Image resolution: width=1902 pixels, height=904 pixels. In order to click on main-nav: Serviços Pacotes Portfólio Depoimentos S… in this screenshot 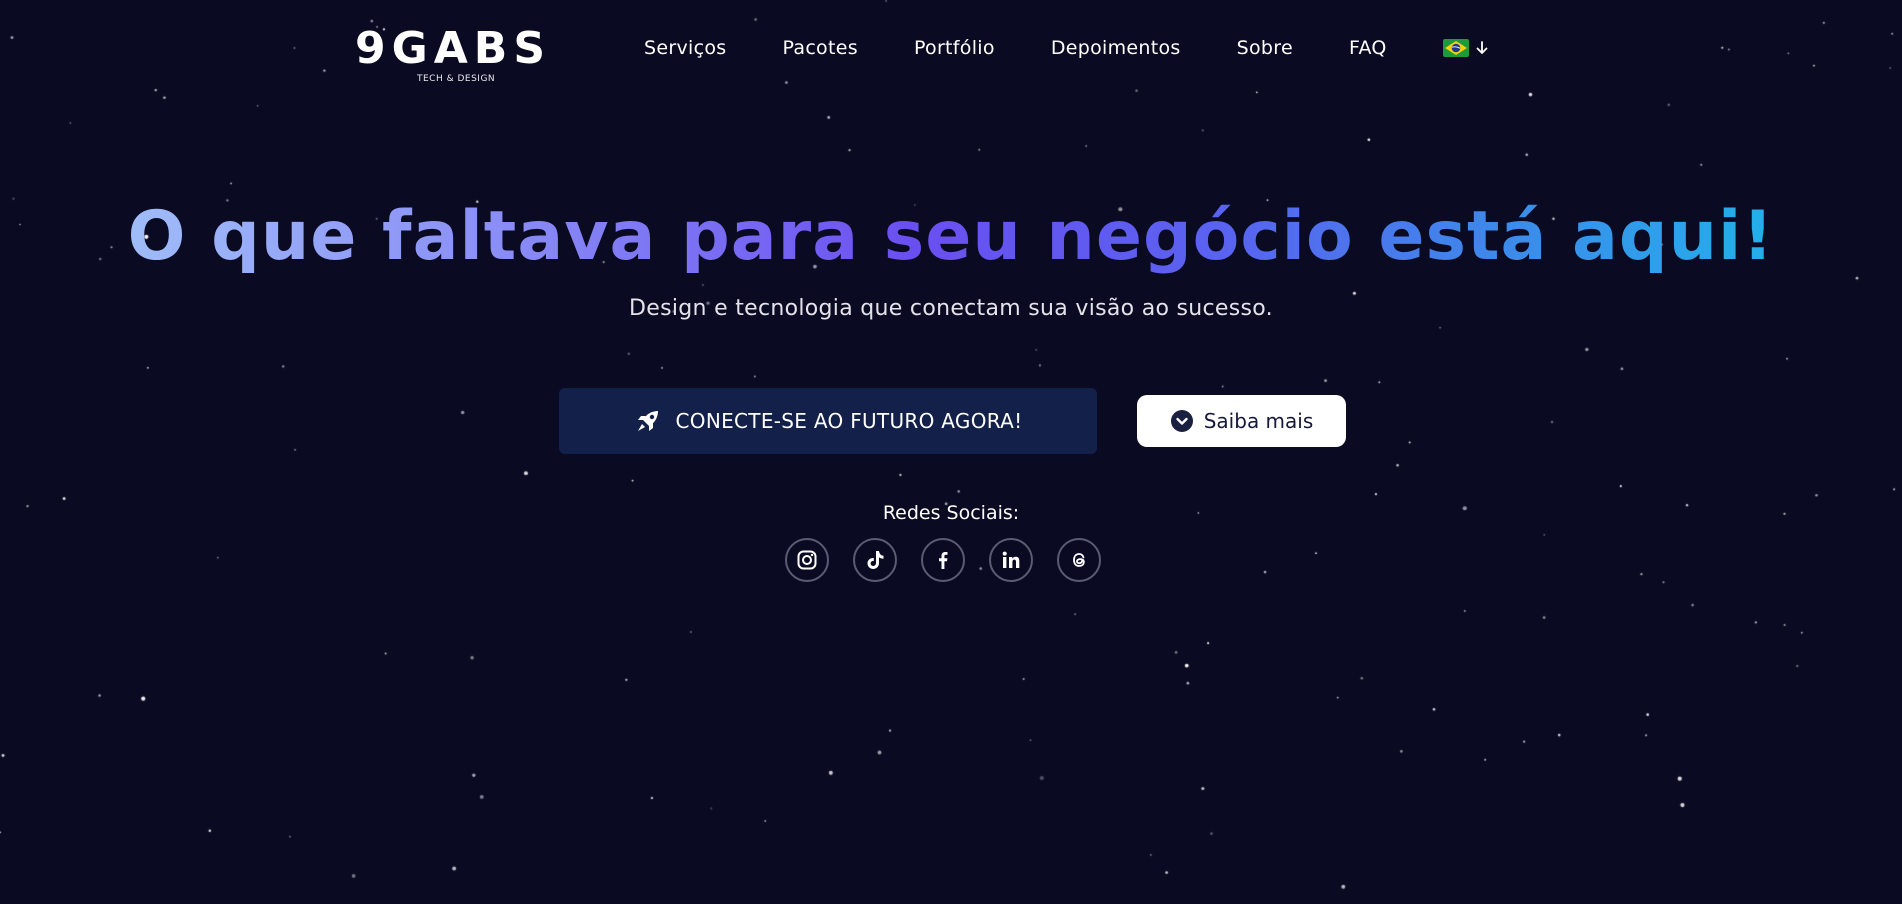, I will do `click(1066, 48)`.